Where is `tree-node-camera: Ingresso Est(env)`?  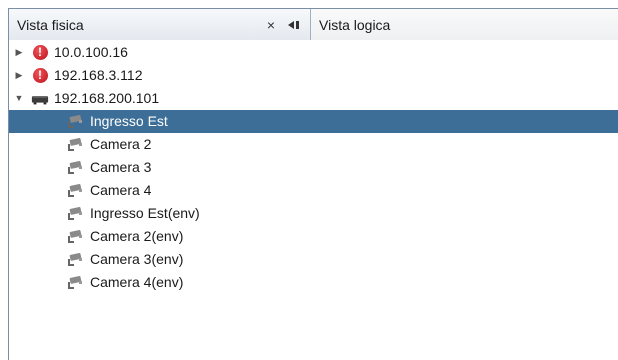 tree-node-camera: Ingresso Est(env) is located at coordinates (313, 213).